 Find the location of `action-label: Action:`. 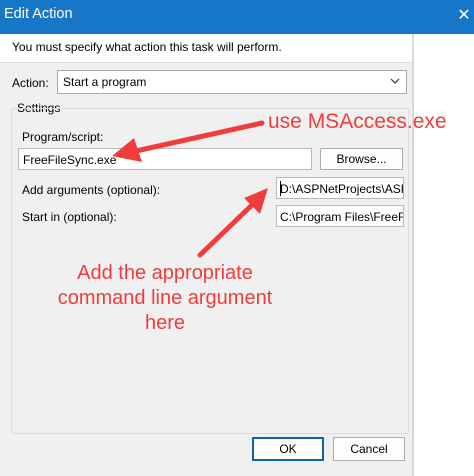

action-label: Action: is located at coordinates (30, 83).